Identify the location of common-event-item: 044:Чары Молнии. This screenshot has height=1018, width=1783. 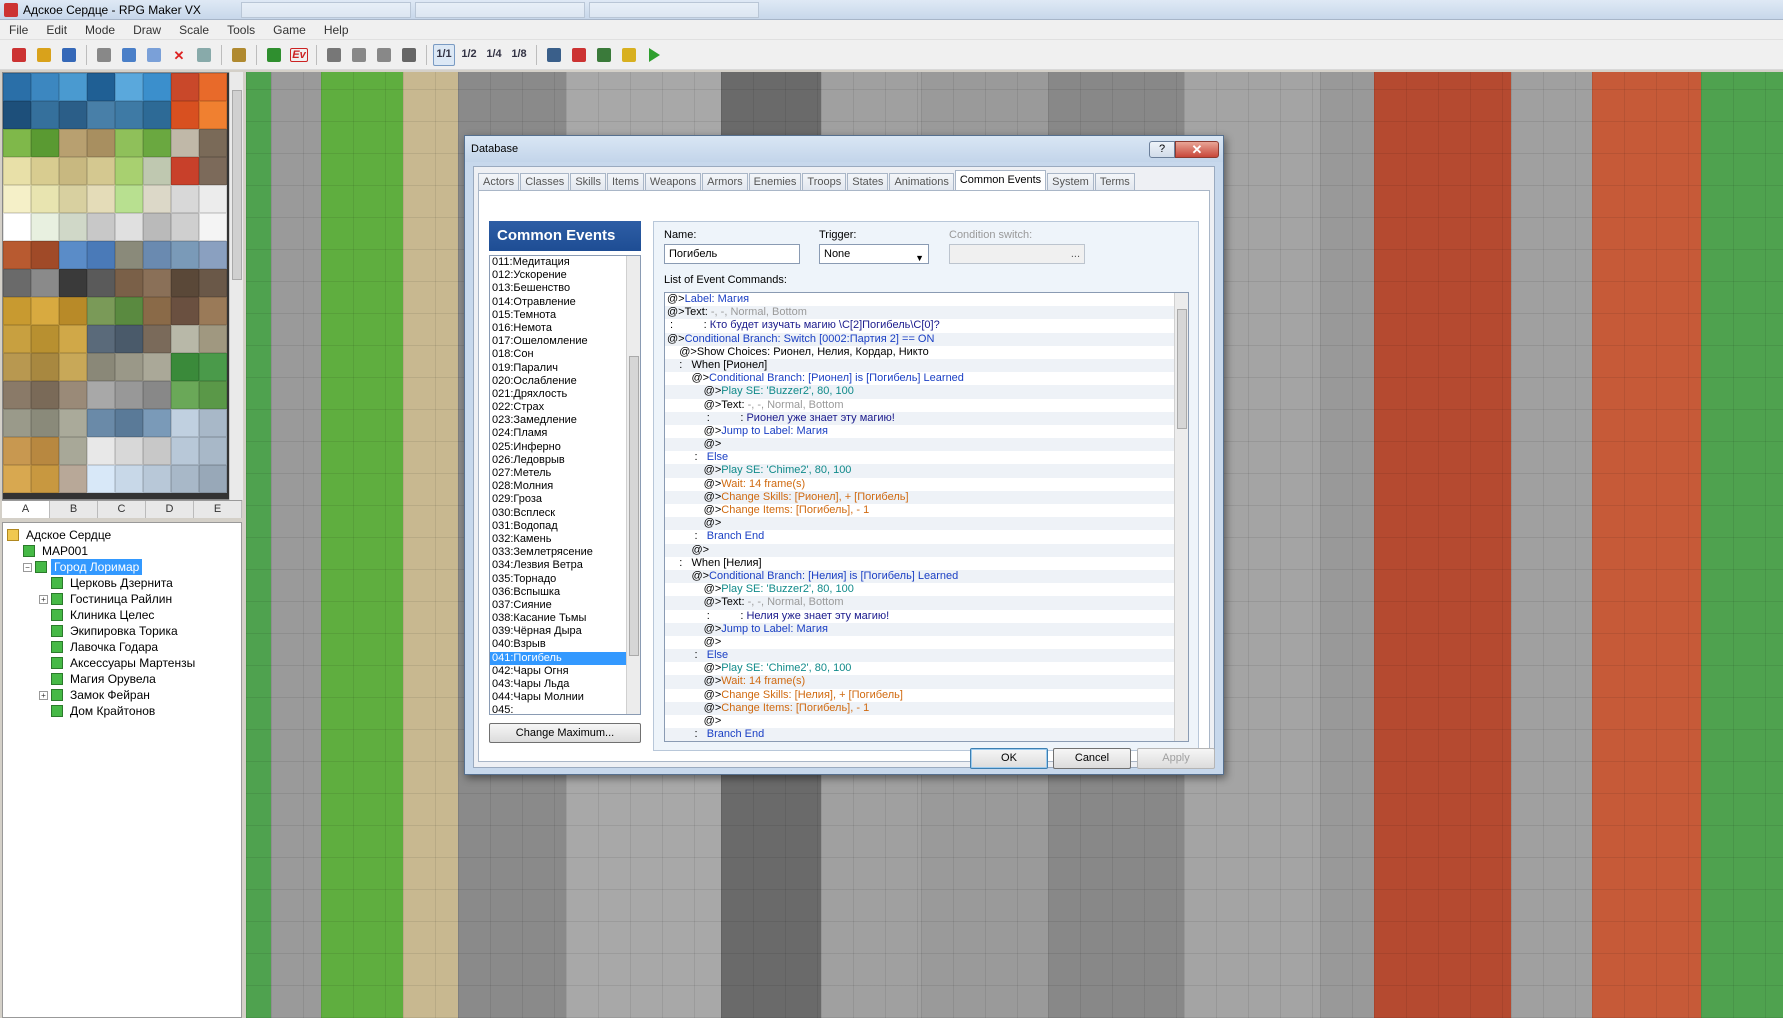
(558, 697).